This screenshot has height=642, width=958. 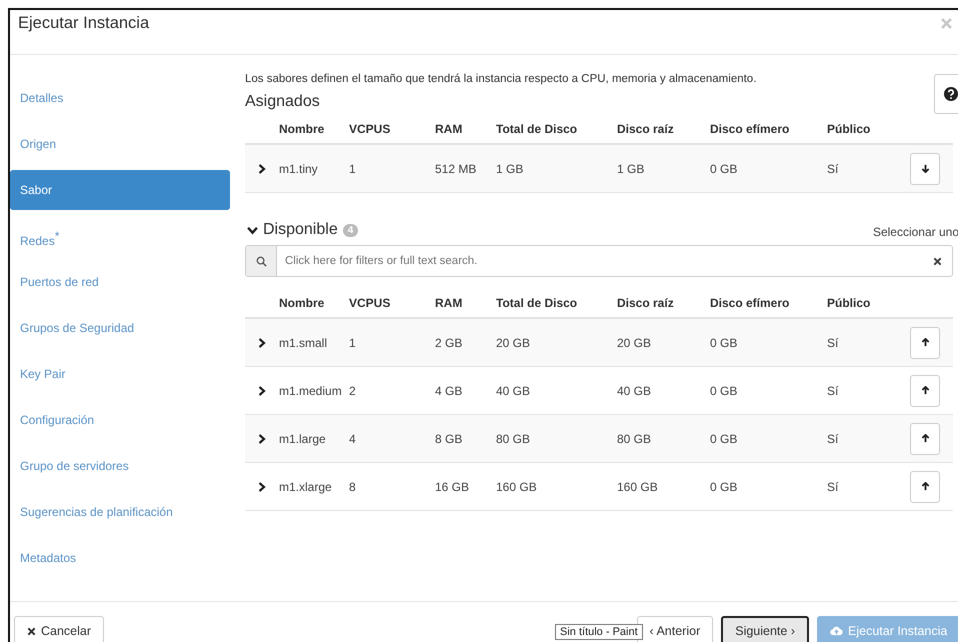 I want to click on description-text: Los sabores definen el tamaño que tendrá la instancia respecto a CPU, memoria y almacenamiento., so click(x=501, y=79).